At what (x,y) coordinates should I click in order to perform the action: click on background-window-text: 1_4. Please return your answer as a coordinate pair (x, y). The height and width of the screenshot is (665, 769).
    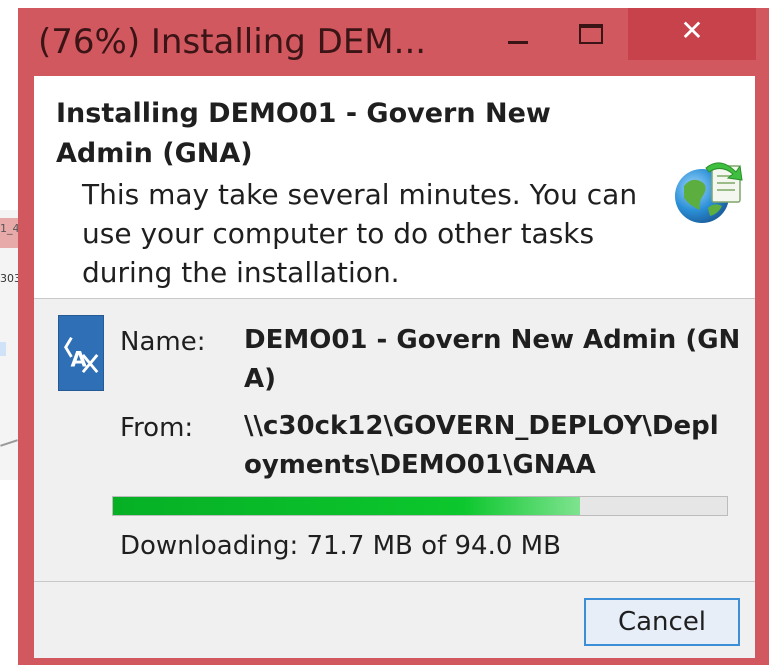
    Looking at the image, I should click on (10, 228).